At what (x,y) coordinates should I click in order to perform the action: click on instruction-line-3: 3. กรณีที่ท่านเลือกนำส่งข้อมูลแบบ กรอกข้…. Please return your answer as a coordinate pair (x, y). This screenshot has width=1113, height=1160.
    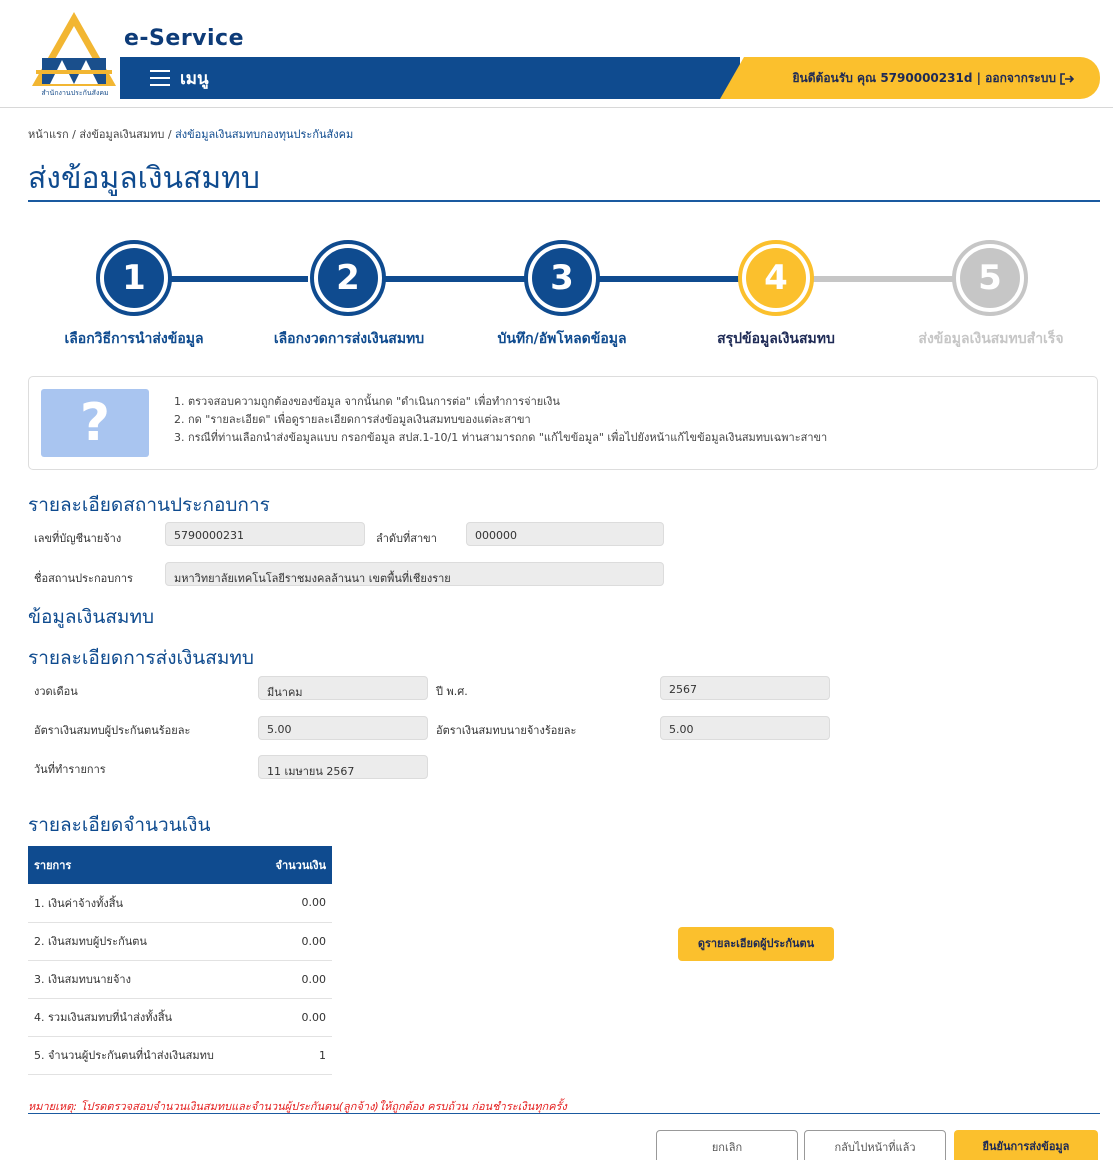
    Looking at the image, I should click on (501, 437).